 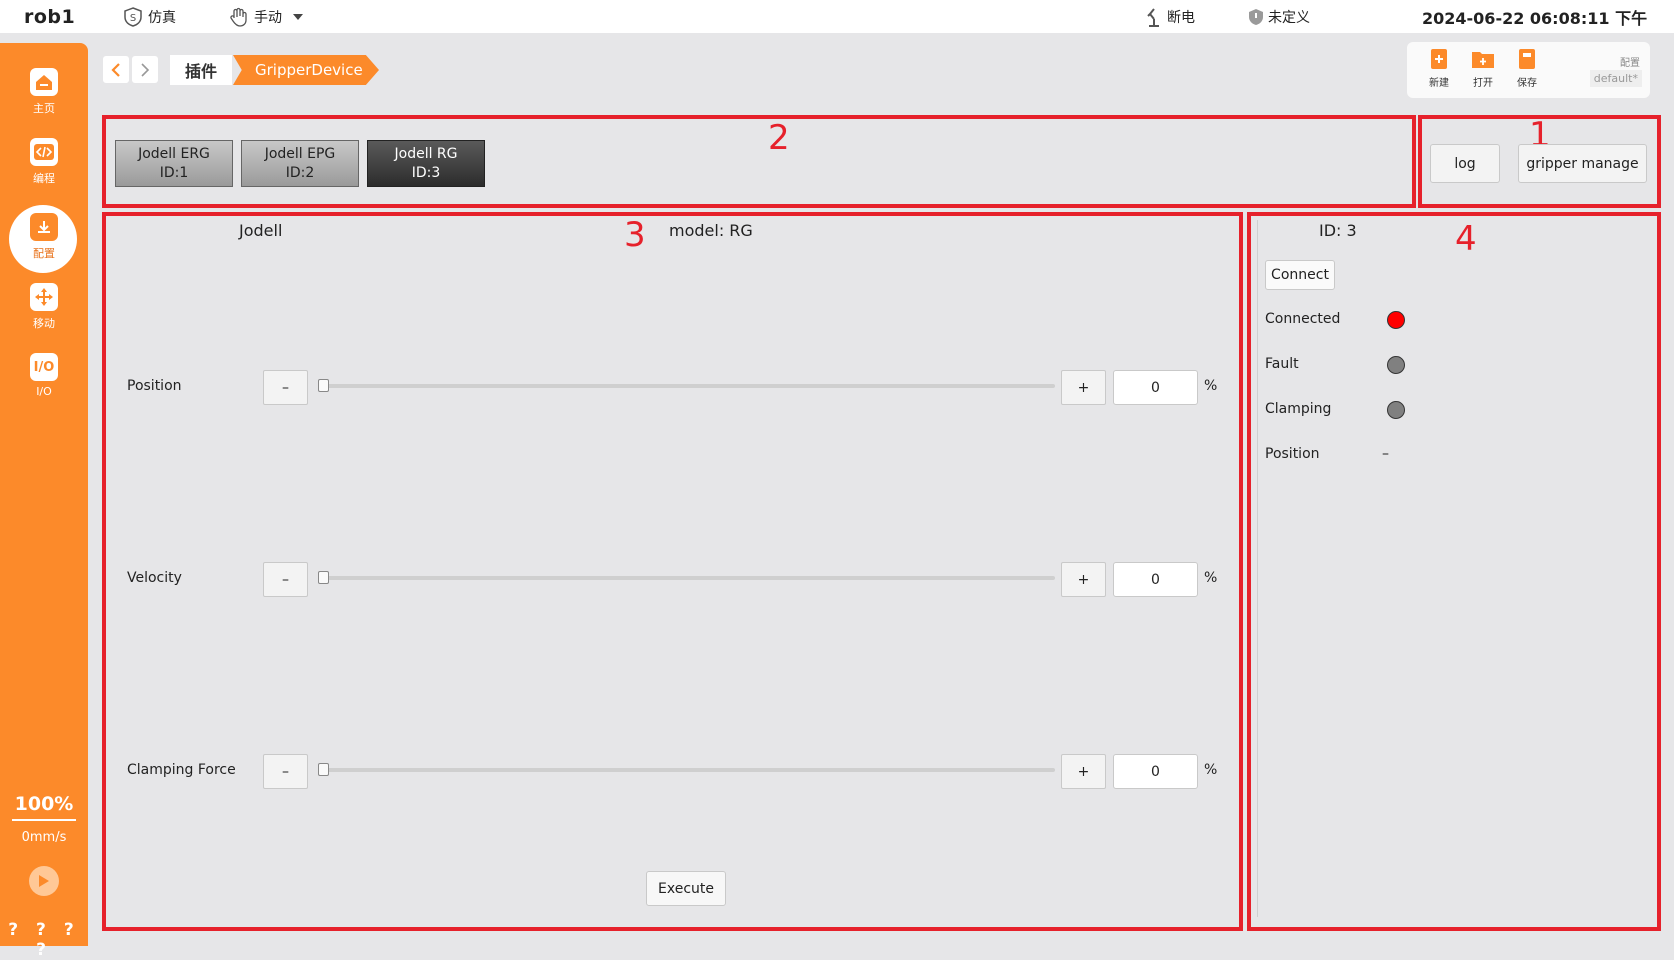 I want to click on sidebar-item-label: 编程, so click(x=44, y=178).